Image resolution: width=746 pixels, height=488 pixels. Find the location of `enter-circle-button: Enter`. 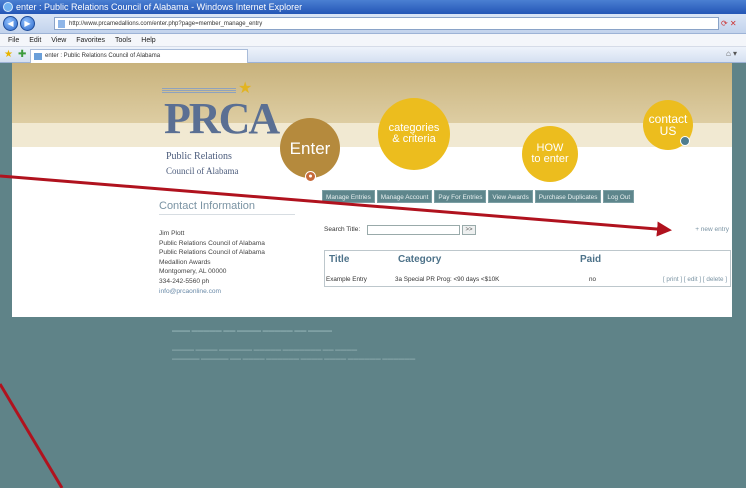

enter-circle-button: Enter is located at coordinates (310, 148).